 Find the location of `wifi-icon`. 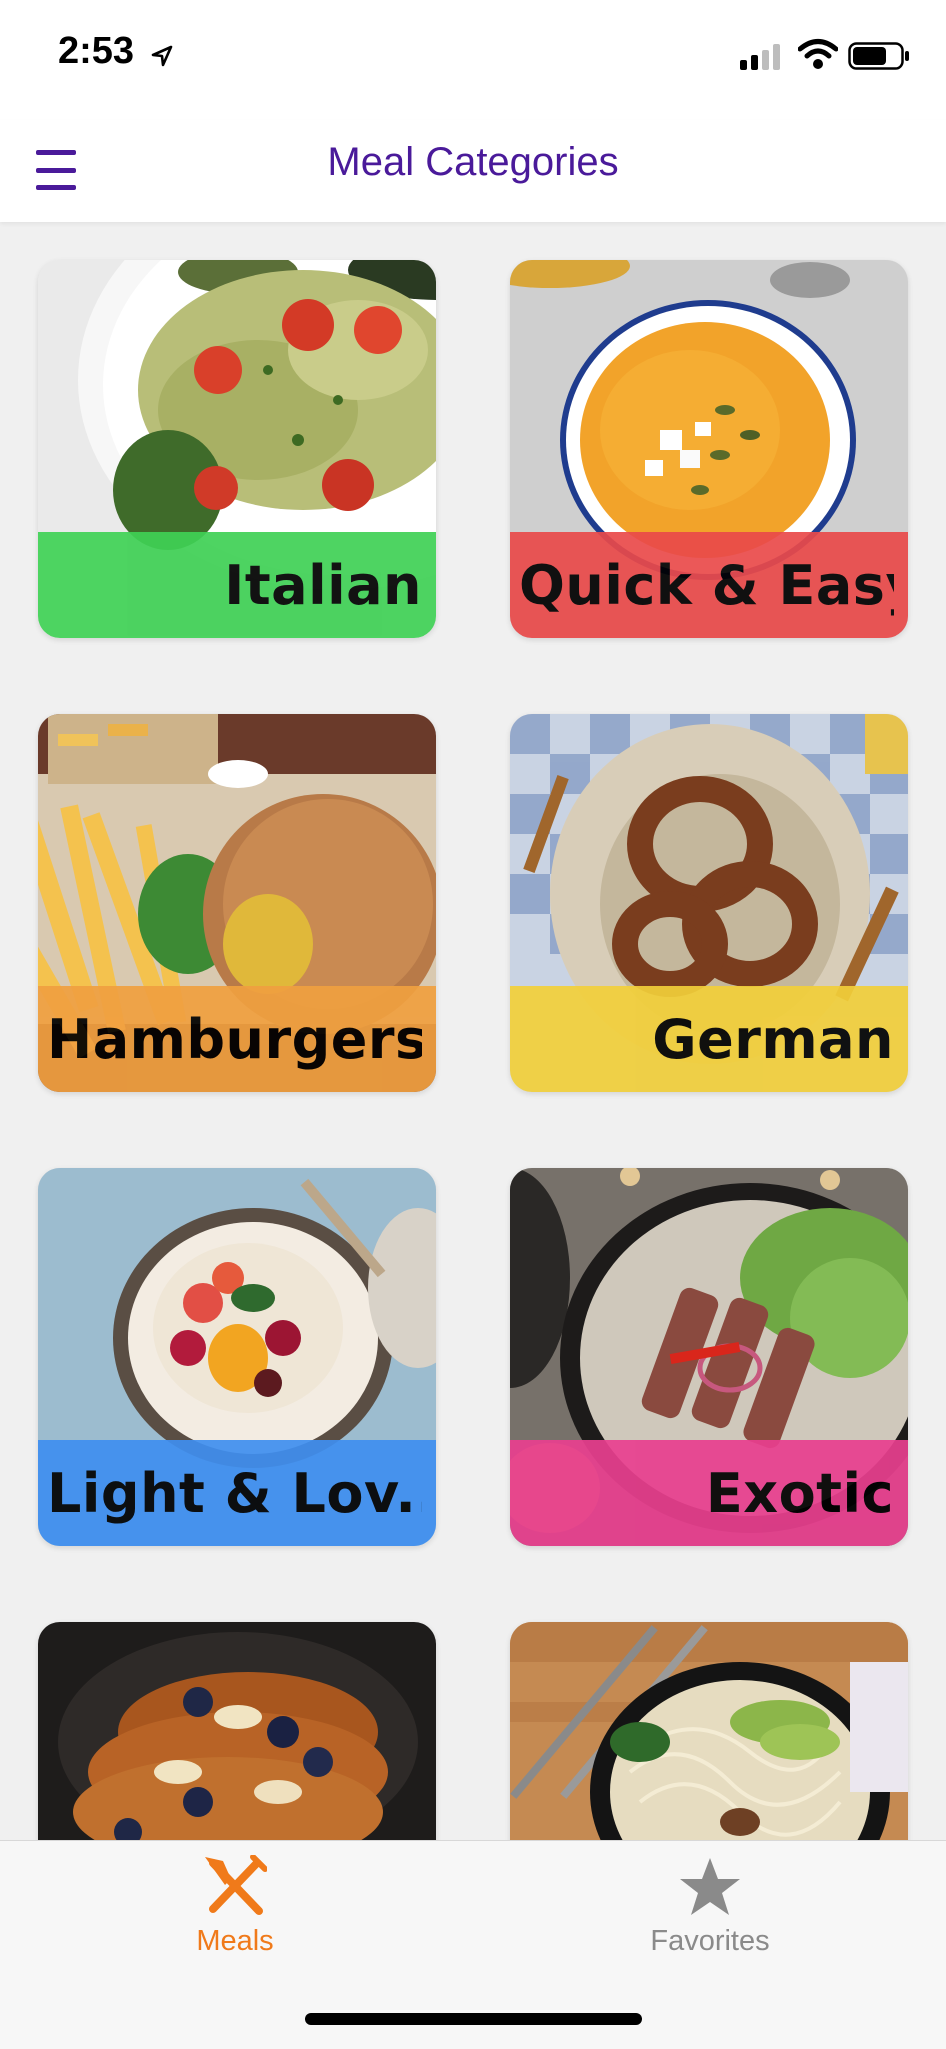

wifi-icon is located at coordinates (818, 54).